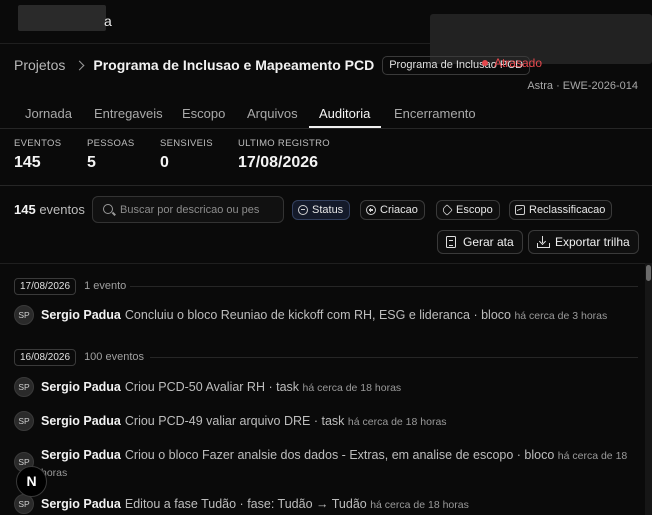  I want to click on tab-arquivos: Arquivos, so click(272, 113).